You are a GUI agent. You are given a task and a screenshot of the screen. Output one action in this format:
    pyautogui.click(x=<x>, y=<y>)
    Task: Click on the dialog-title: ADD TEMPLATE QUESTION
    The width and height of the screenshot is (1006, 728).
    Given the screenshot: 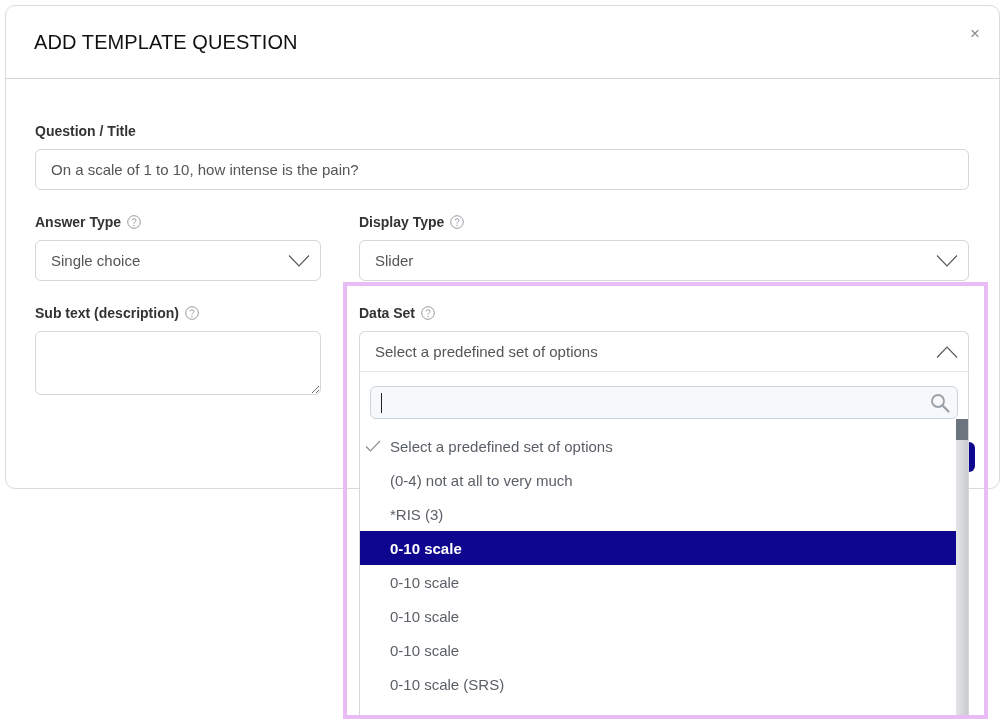 What is the action you would take?
    pyautogui.click(x=166, y=42)
    